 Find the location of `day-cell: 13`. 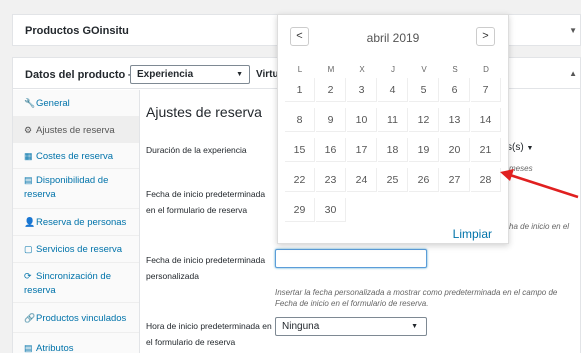

day-cell: 13 is located at coordinates (455, 120).